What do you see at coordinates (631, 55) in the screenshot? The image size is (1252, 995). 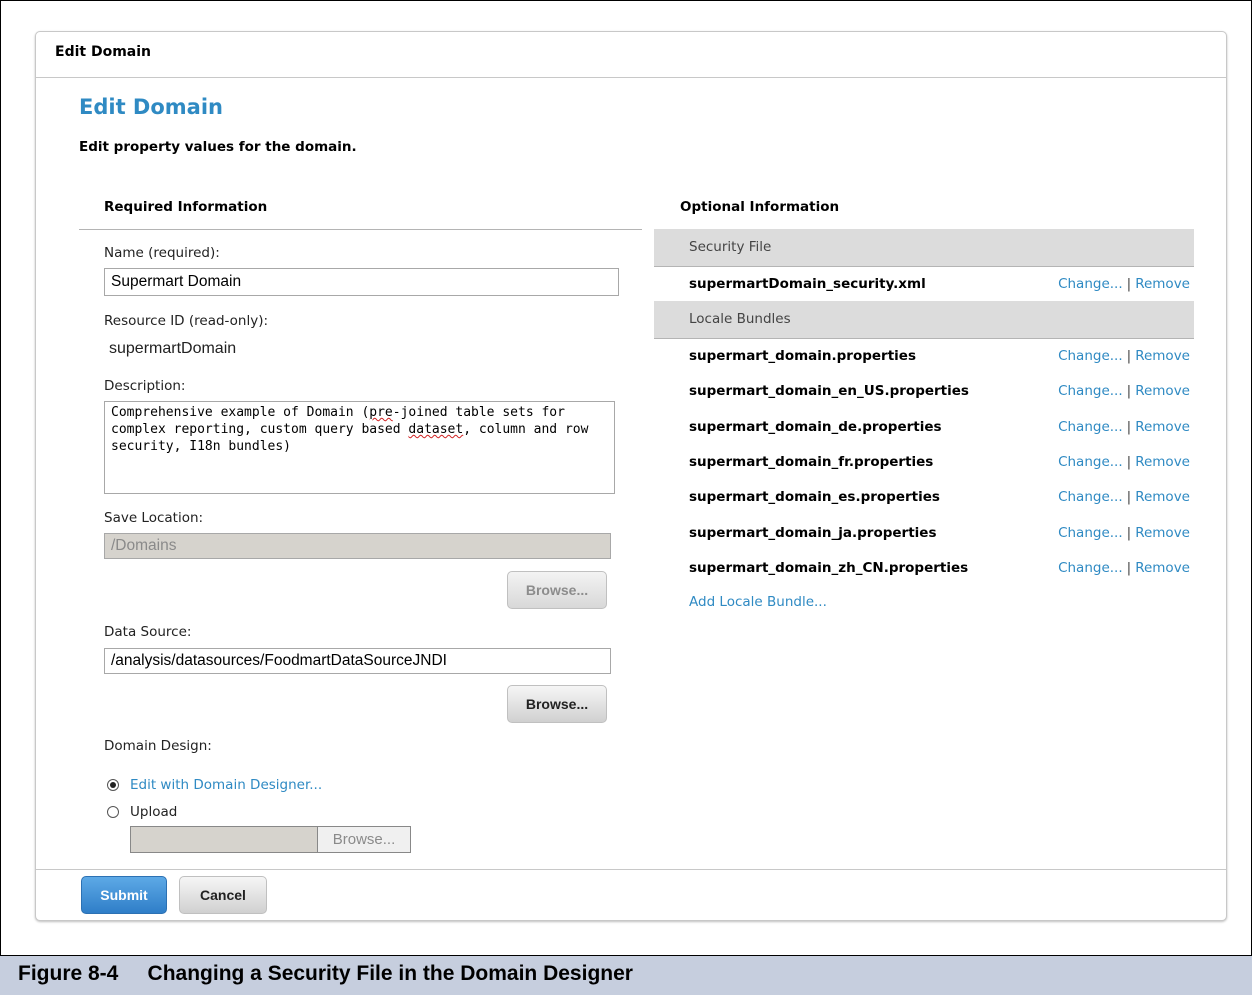 I see `panel-header: Edit Domain` at bounding box center [631, 55].